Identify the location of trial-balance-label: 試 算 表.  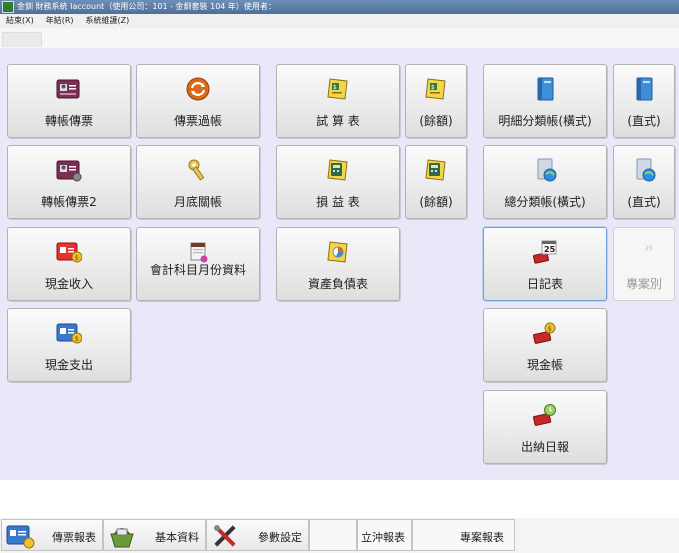
(338, 121).